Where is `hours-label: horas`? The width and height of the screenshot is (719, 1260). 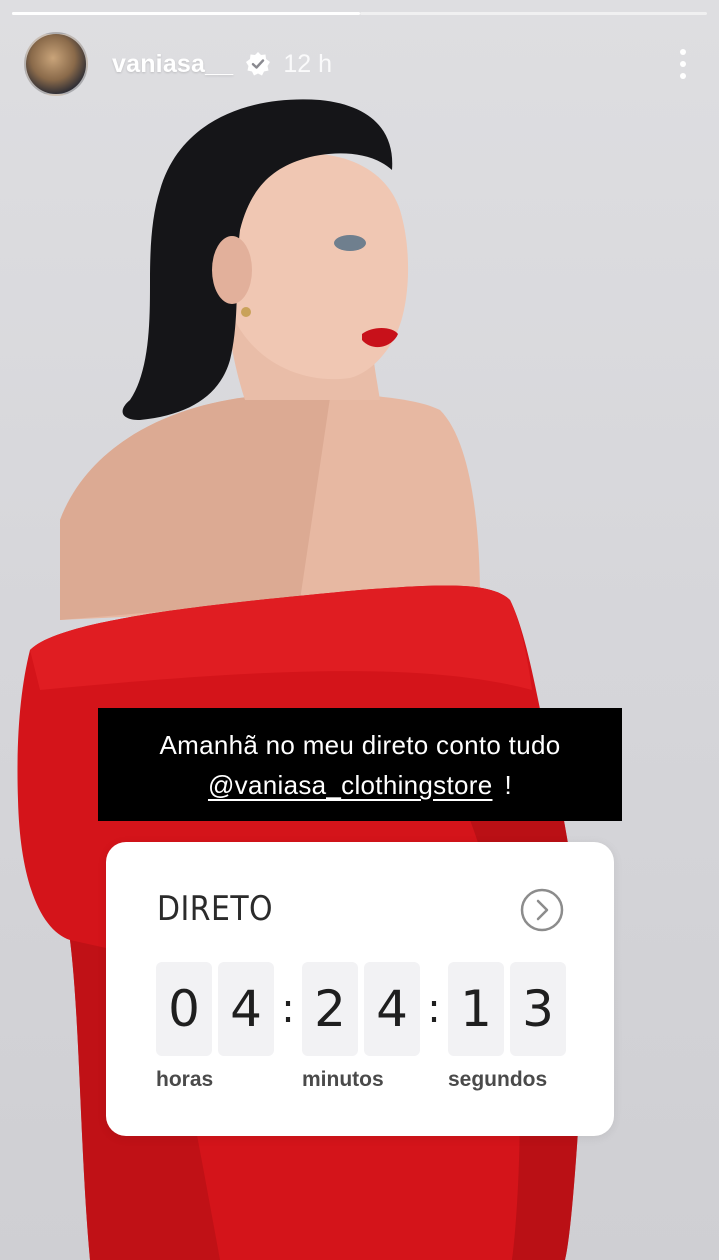
hours-label: horas is located at coordinates (185, 1079).